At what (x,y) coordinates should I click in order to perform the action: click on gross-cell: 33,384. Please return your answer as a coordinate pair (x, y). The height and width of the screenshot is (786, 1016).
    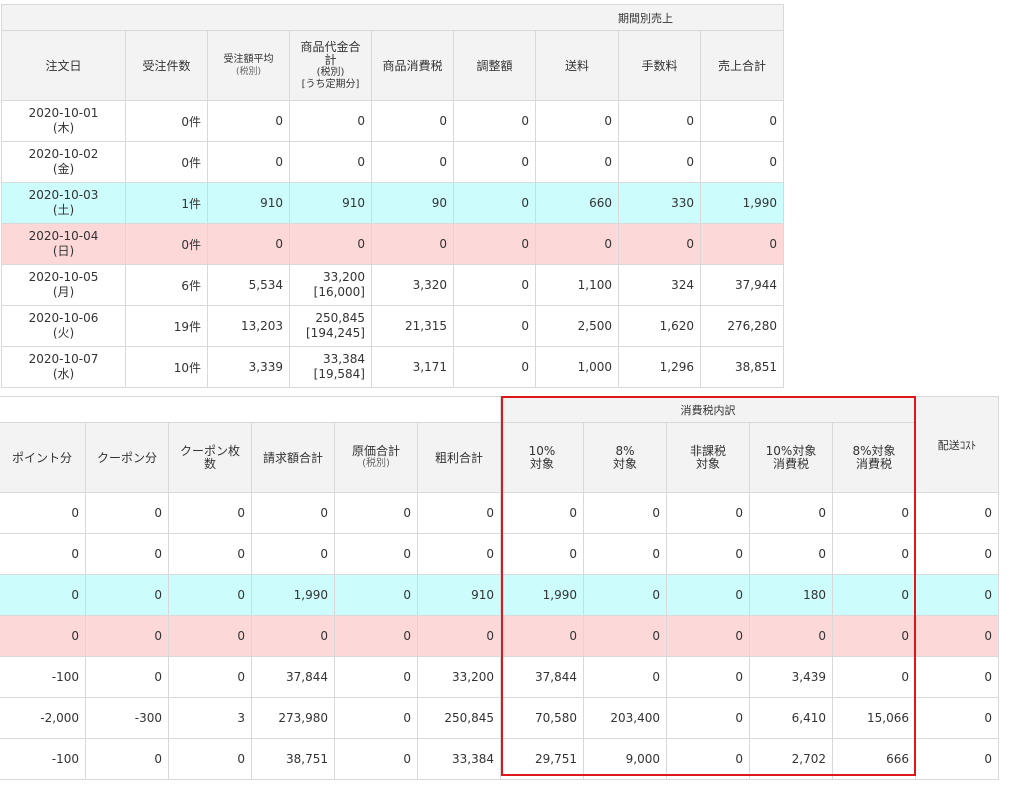
    Looking at the image, I should click on (459, 759).